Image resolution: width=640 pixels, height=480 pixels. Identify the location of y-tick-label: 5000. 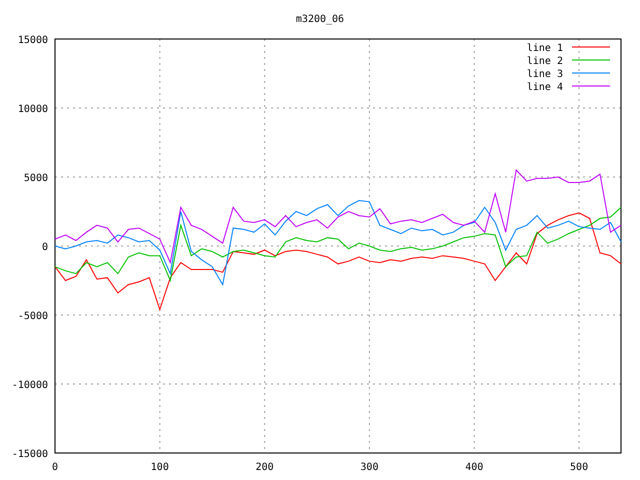
(36, 178).